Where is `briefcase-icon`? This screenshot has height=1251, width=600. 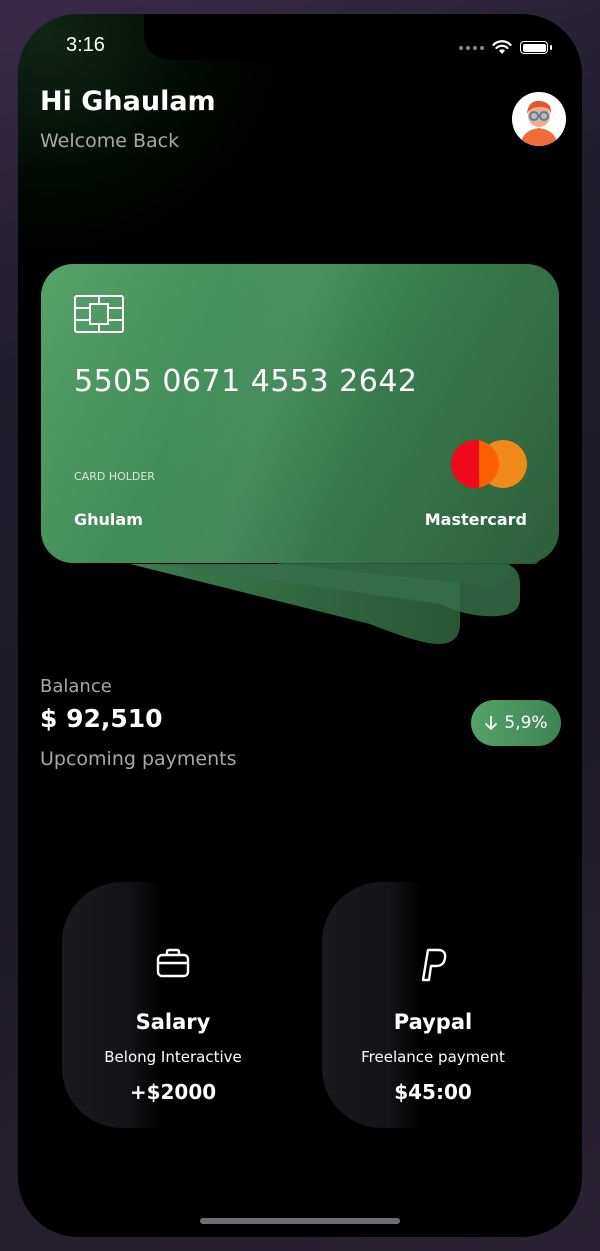
briefcase-icon is located at coordinates (173, 963).